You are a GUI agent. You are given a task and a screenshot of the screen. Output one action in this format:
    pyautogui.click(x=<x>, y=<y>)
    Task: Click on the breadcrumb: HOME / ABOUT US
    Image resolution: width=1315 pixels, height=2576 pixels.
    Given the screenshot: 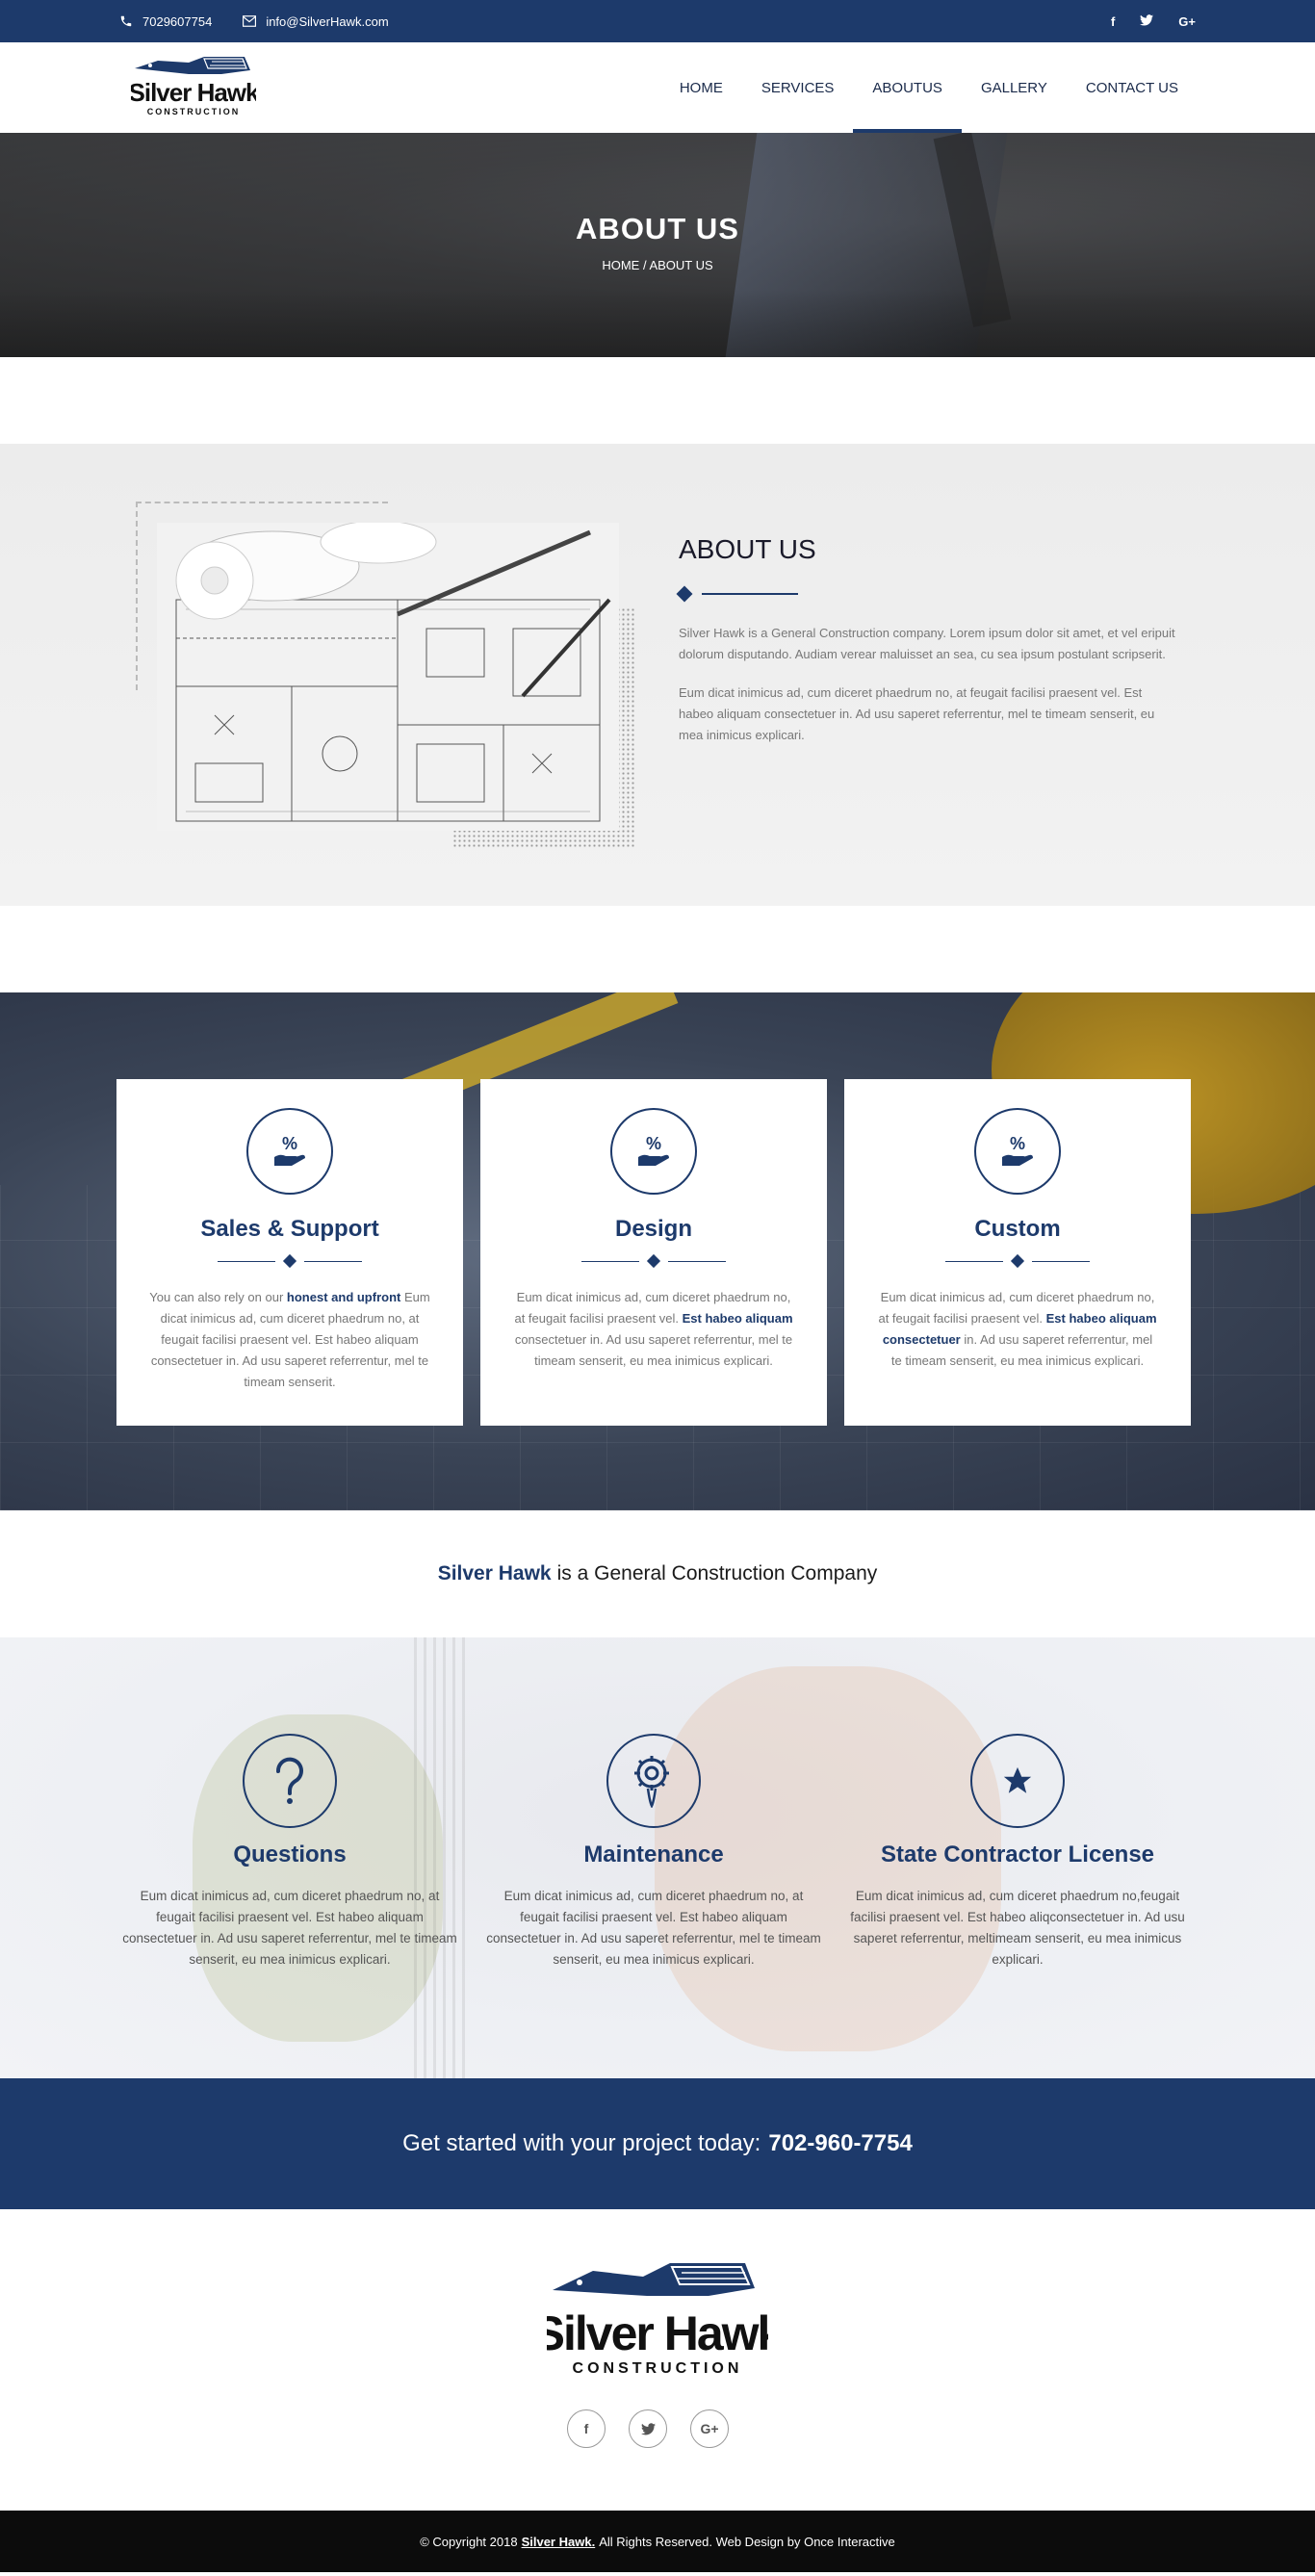 What is the action you would take?
    pyautogui.click(x=657, y=265)
    